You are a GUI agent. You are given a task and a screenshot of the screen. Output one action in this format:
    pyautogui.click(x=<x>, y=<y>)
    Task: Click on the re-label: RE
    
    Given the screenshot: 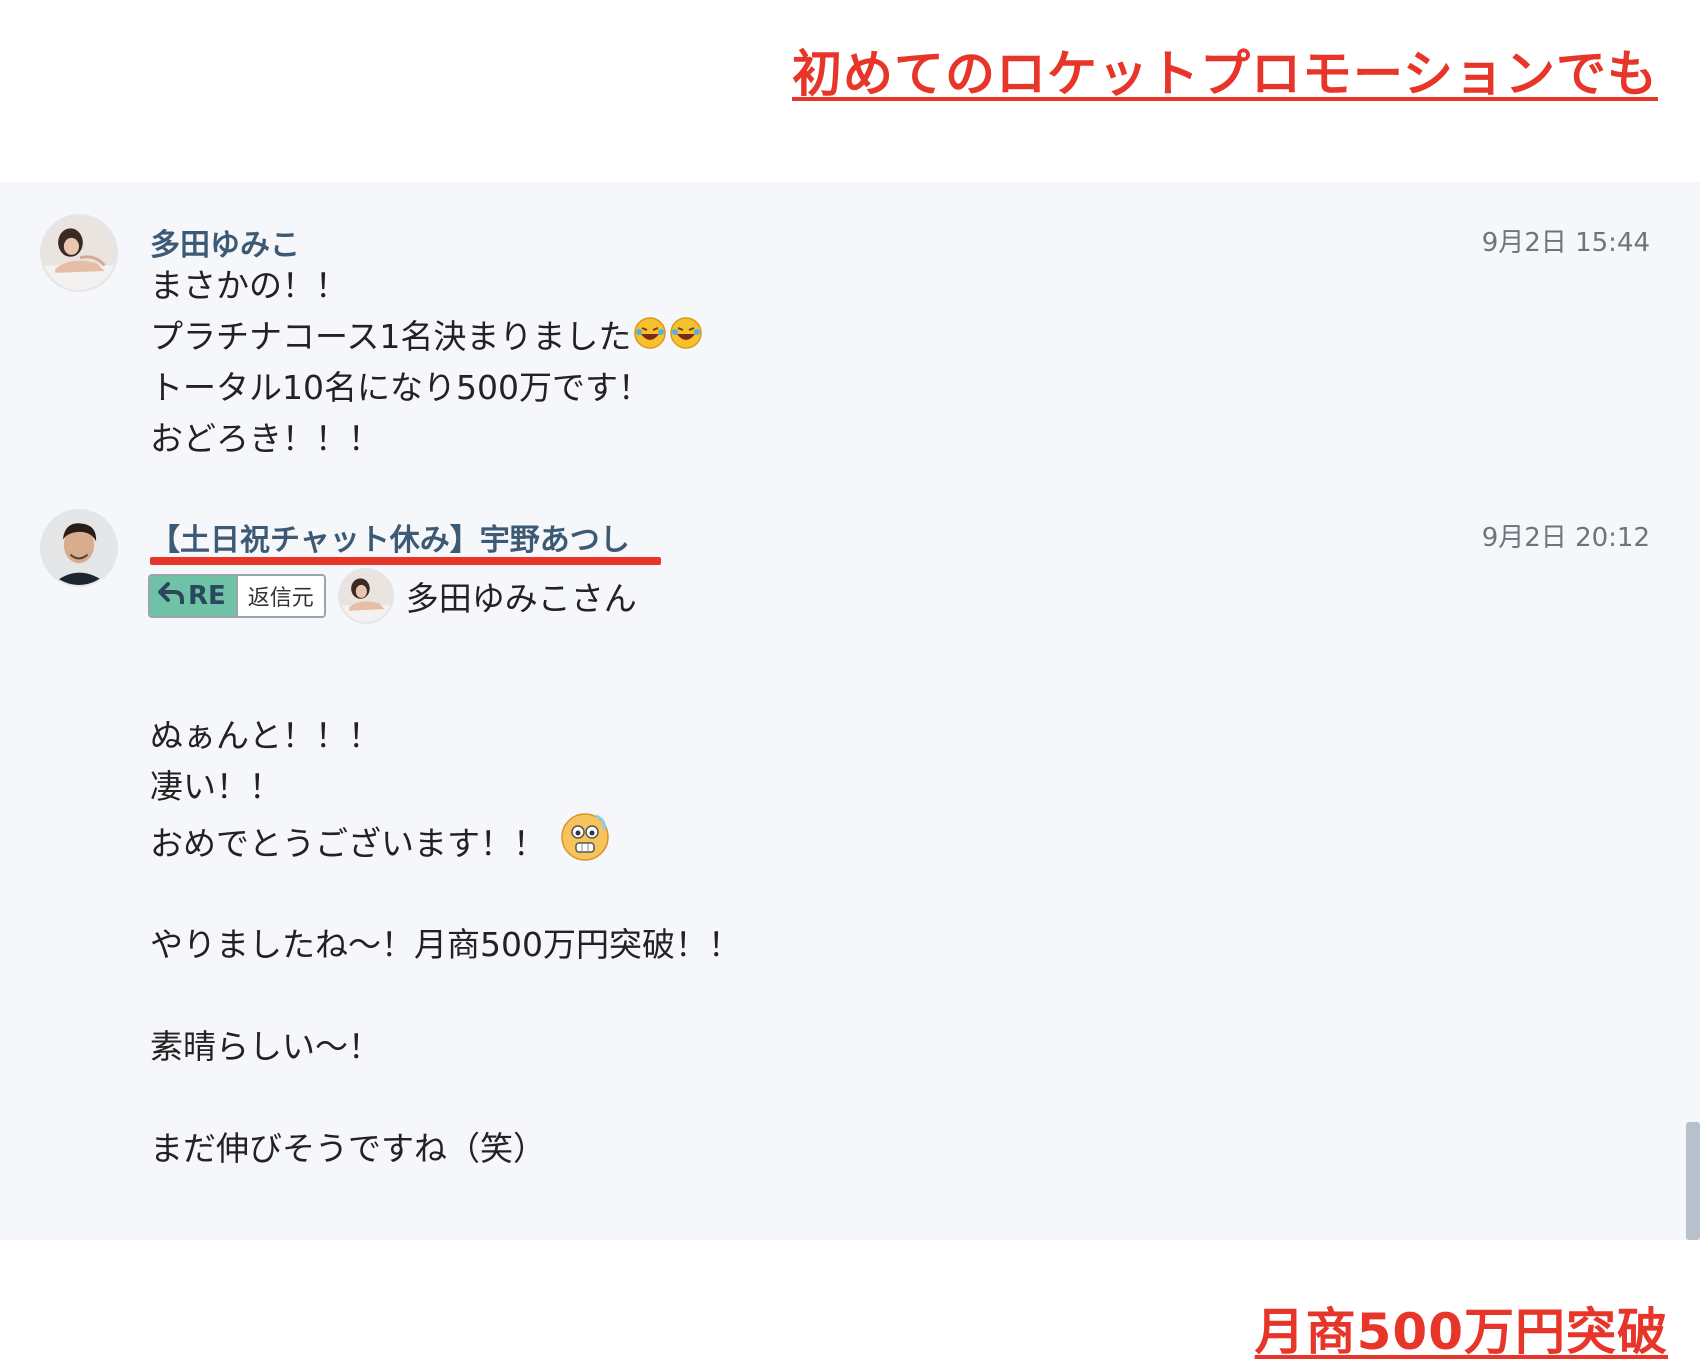 What is the action you would take?
    pyautogui.click(x=193, y=596)
    